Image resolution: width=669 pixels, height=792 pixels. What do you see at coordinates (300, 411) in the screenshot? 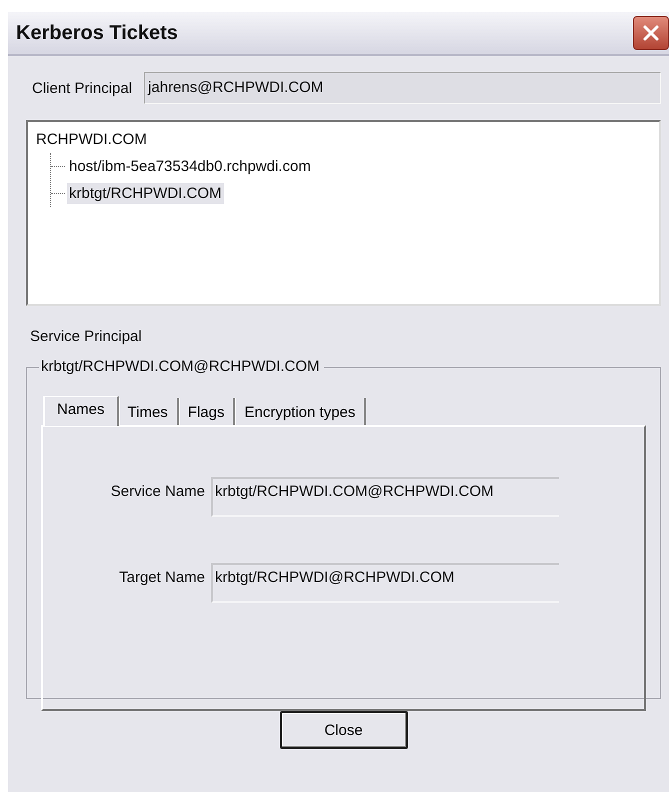
I see `tab: Encryption types` at bounding box center [300, 411].